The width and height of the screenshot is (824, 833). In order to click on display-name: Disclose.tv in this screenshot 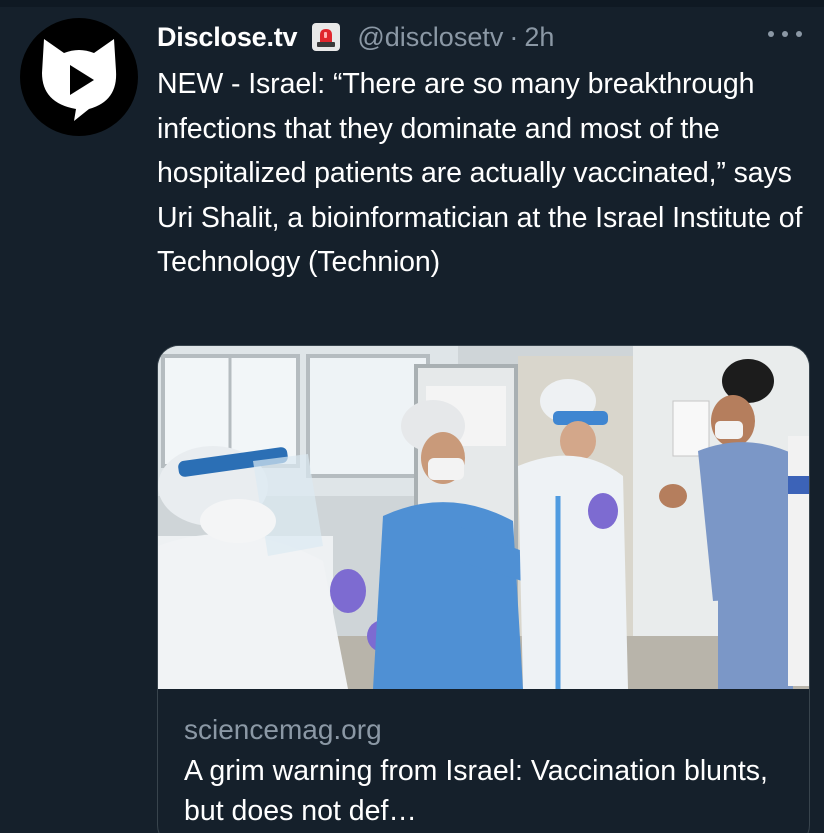, I will do `click(227, 37)`.